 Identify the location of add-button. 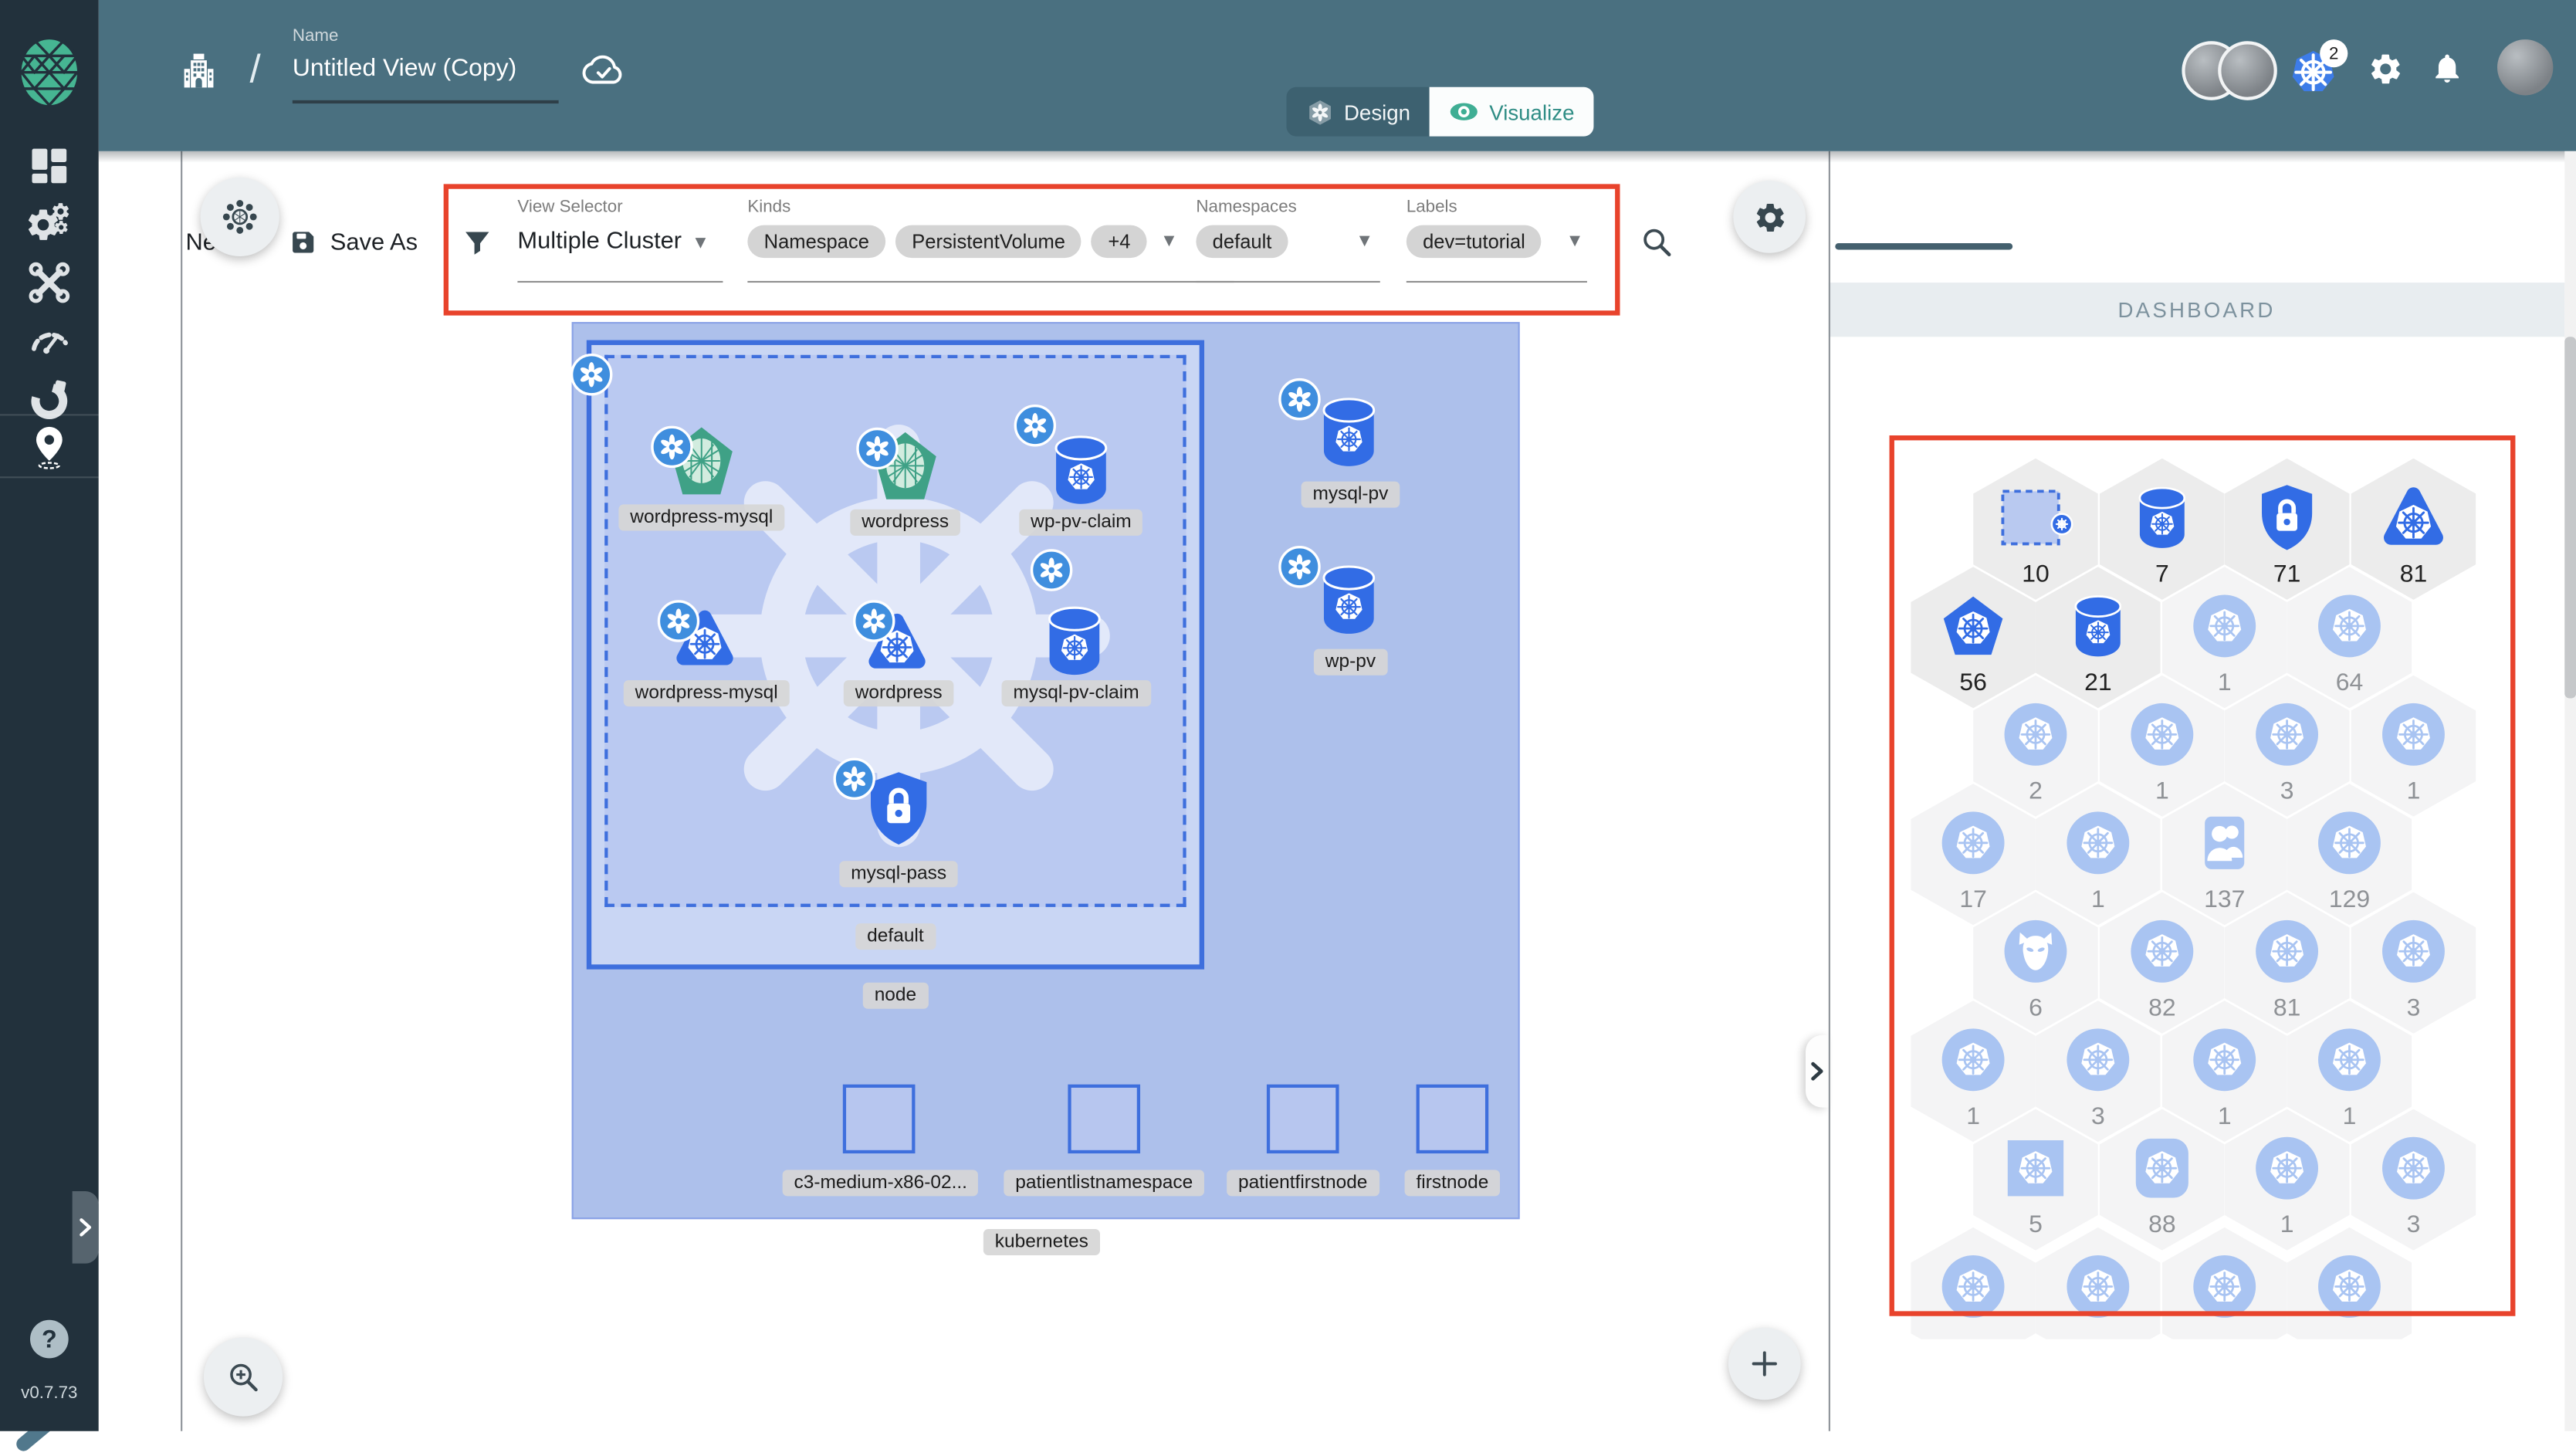
(1765, 1363).